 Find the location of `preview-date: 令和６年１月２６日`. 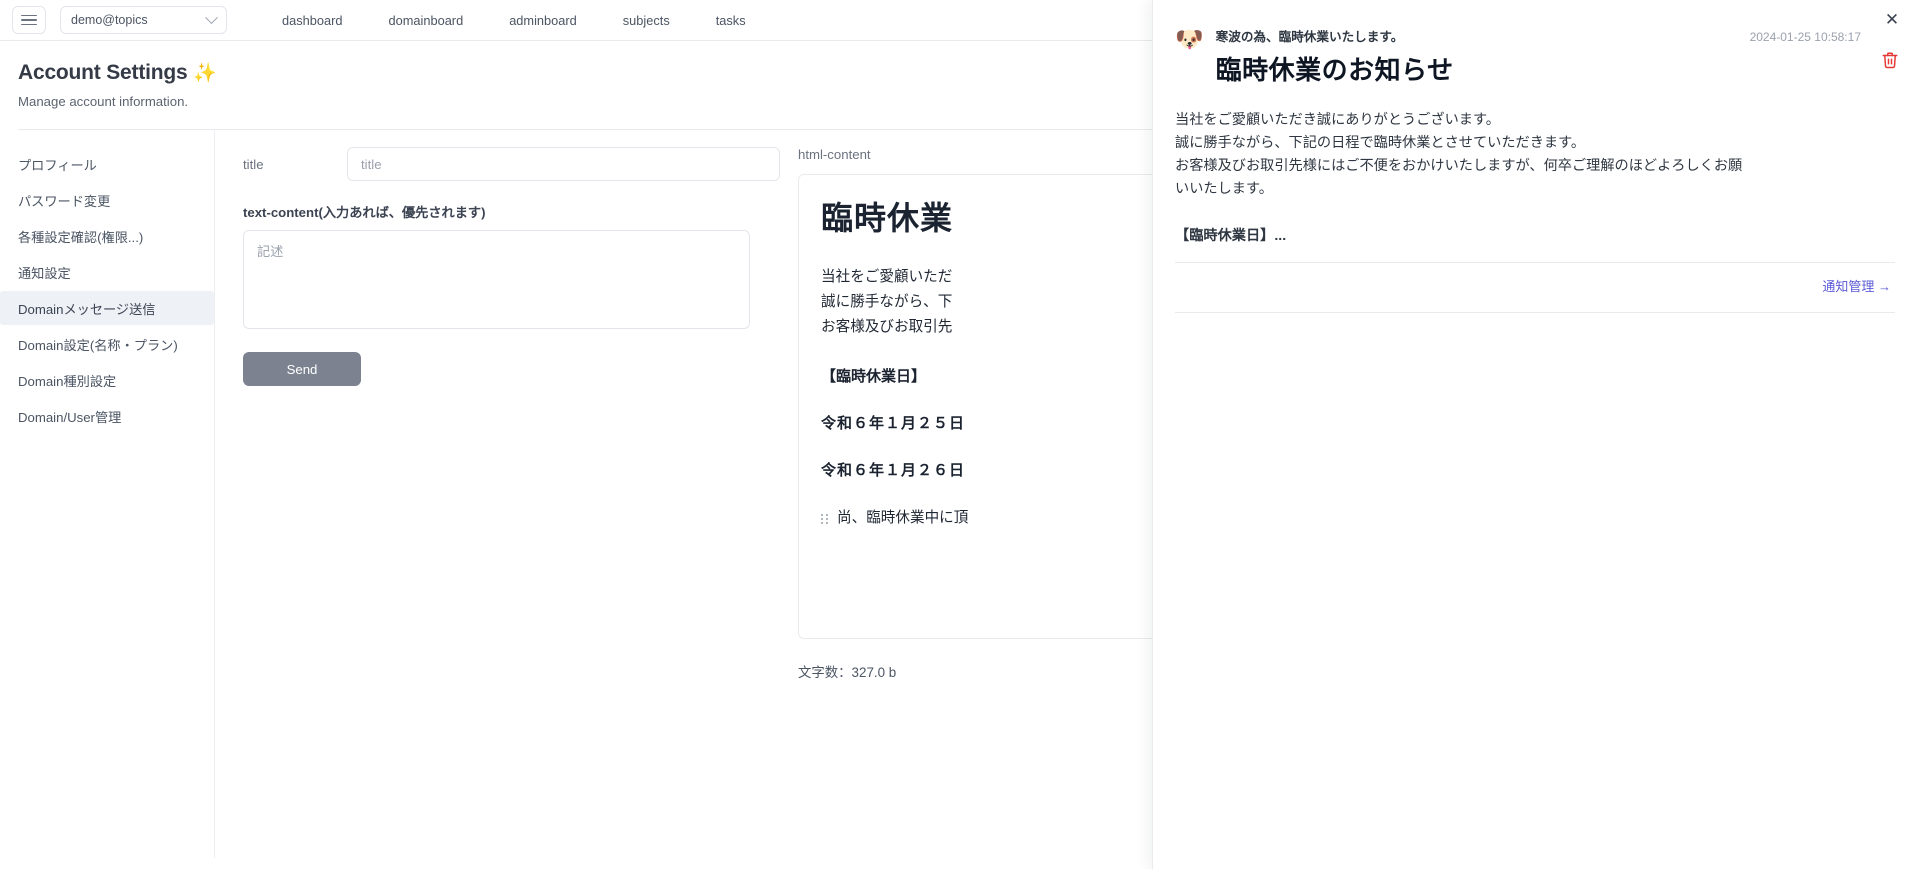

preview-date: 令和６年１月２６日 is located at coordinates (893, 471).